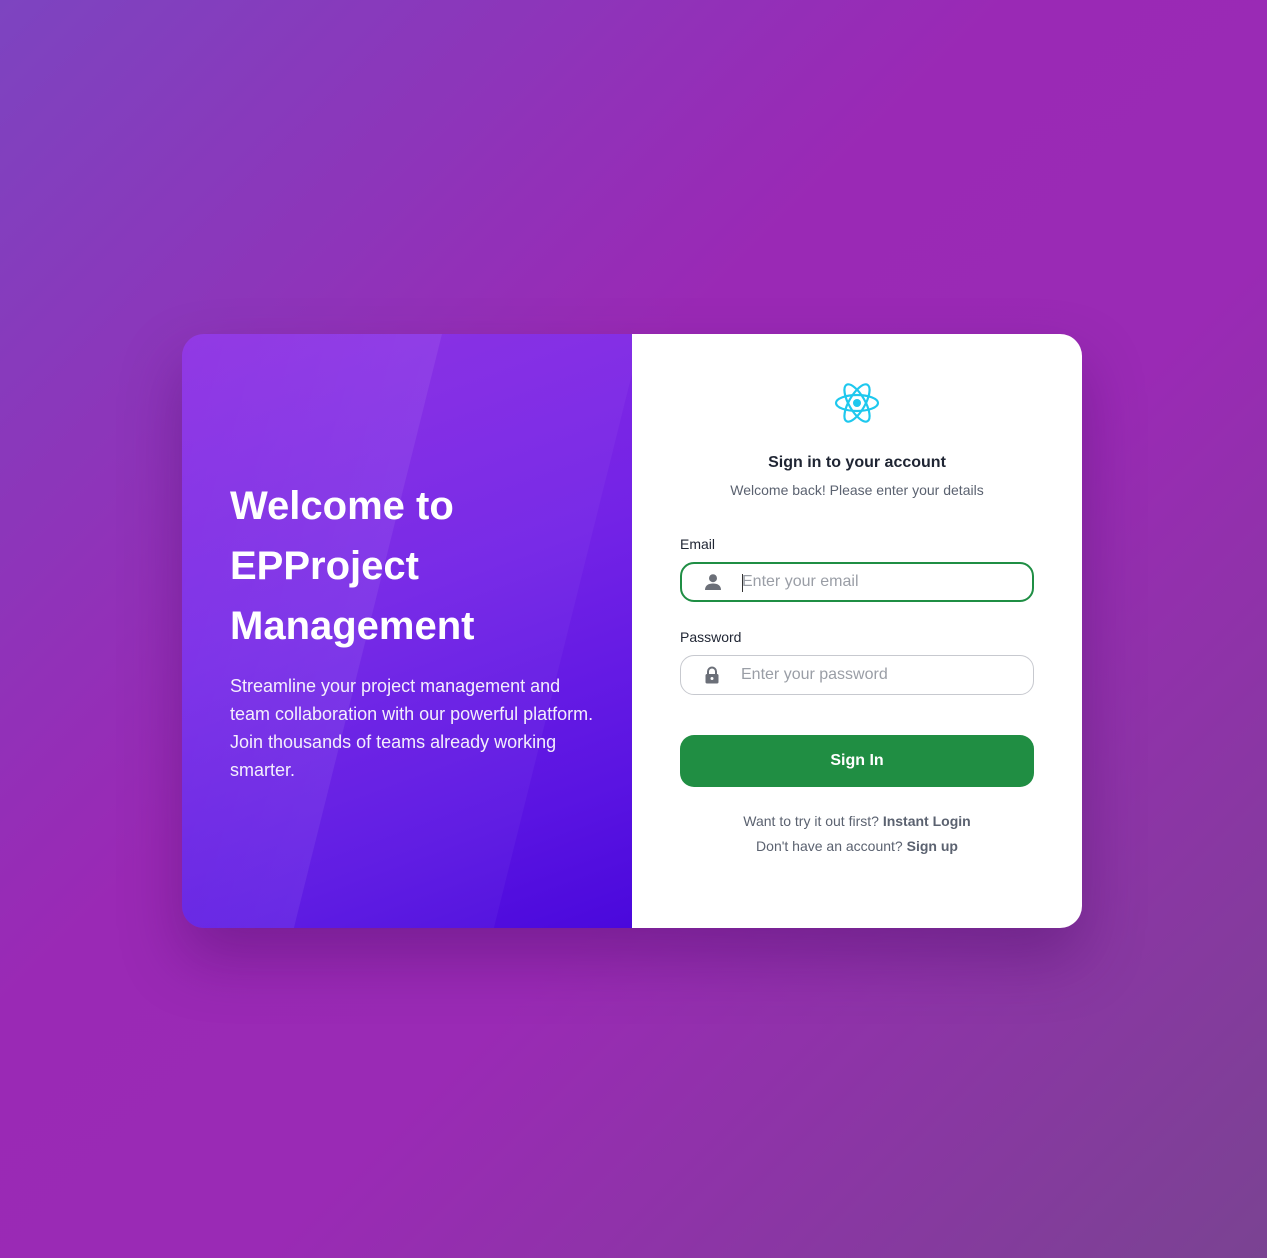 Image resolution: width=1267 pixels, height=1258 pixels. Describe the element at coordinates (857, 462) in the screenshot. I see `signin-title: Sign in to your account` at that location.